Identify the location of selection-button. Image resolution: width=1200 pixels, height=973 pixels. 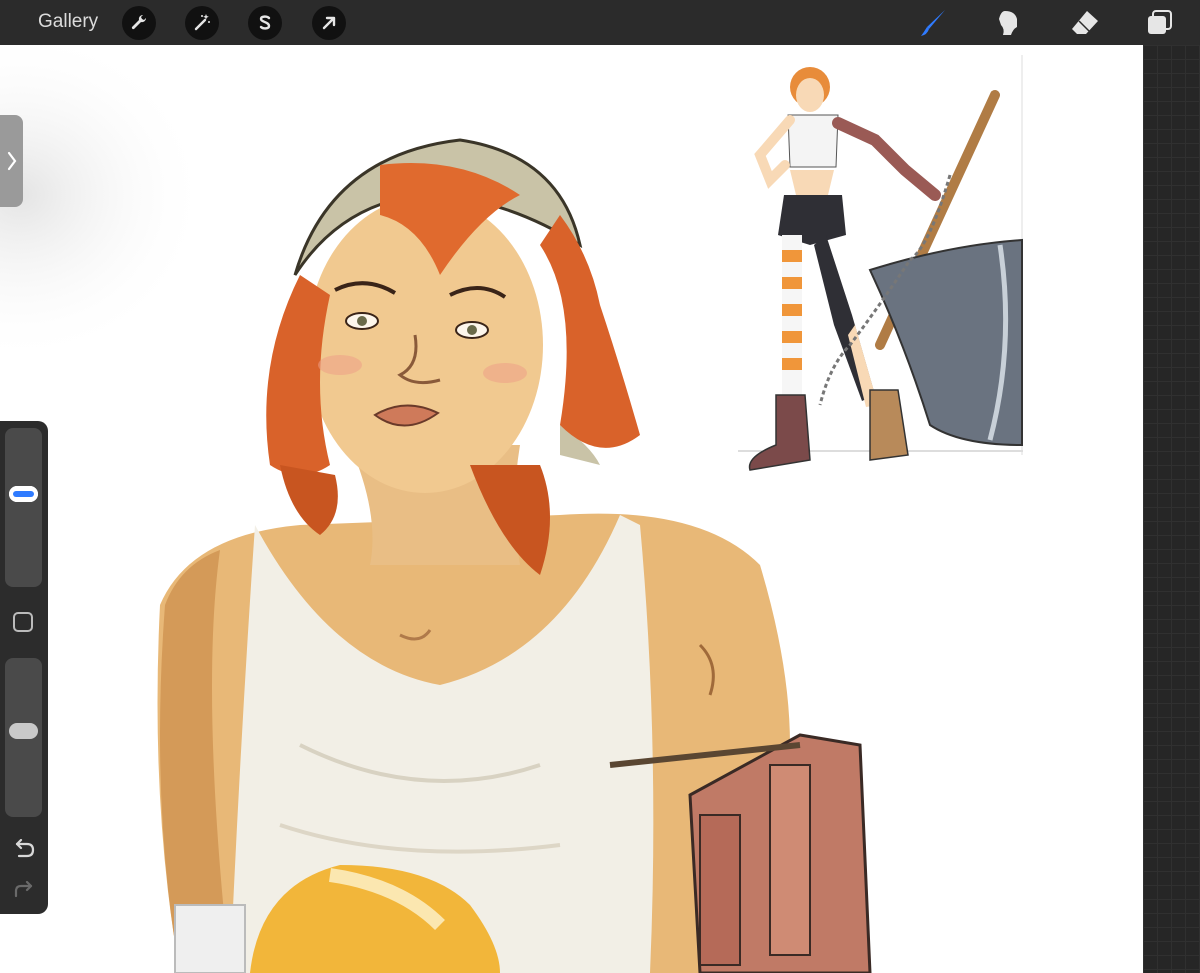
(265, 23).